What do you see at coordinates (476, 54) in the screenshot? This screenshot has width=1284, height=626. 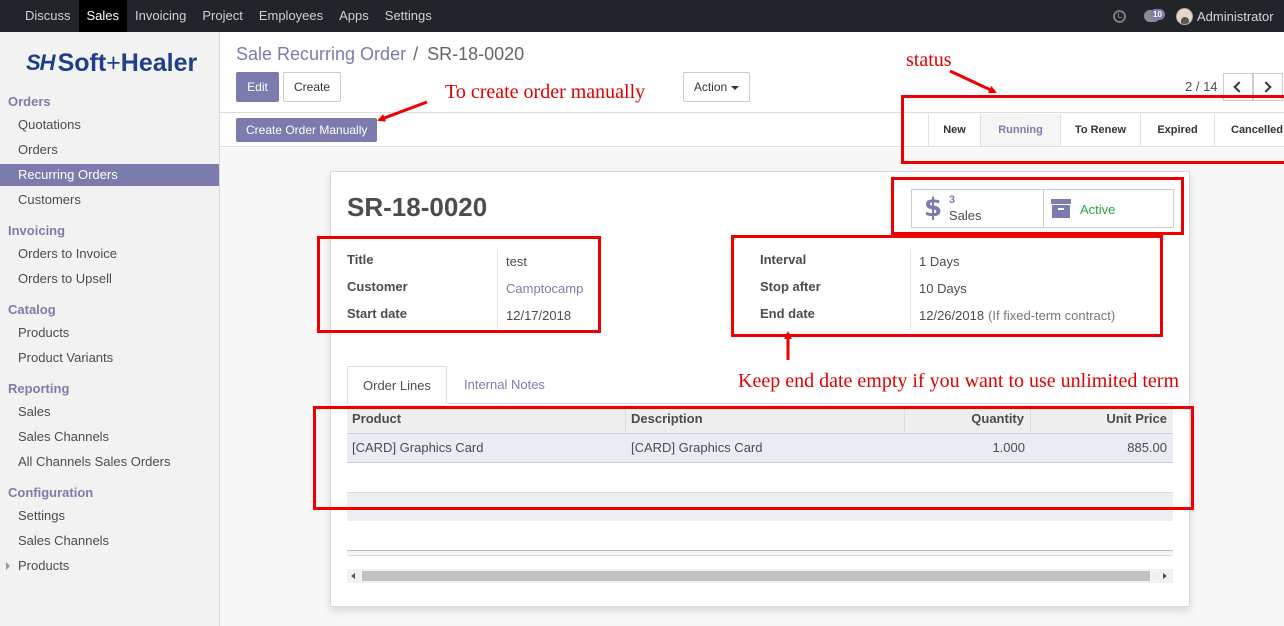 I see `breadcrumb-current: SR-18-0020` at bounding box center [476, 54].